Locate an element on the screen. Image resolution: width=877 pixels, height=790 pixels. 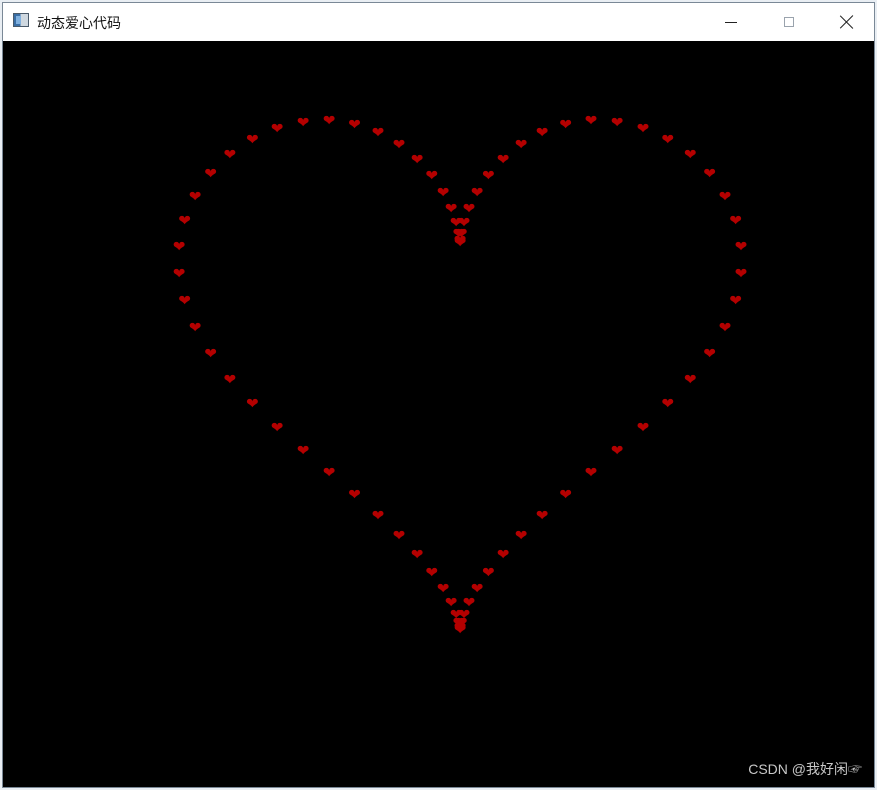
close-button is located at coordinates (846, 22).